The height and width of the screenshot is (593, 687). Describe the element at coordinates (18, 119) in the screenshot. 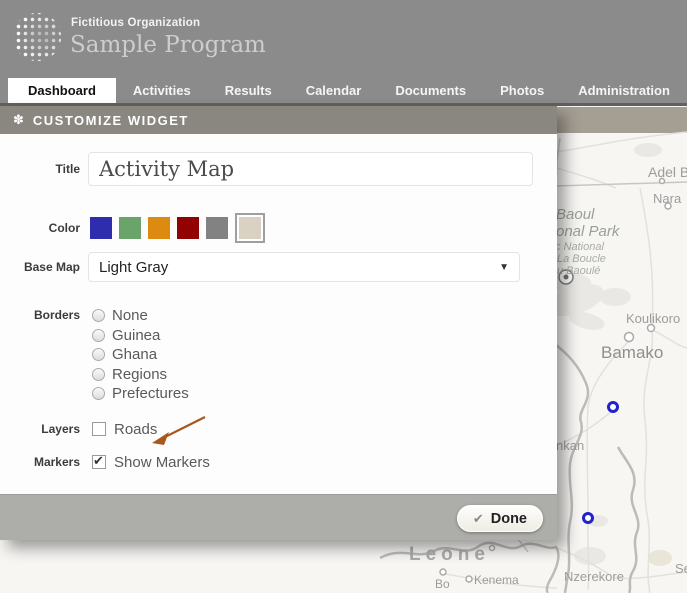

I see `gear-icon: ✽` at that location.